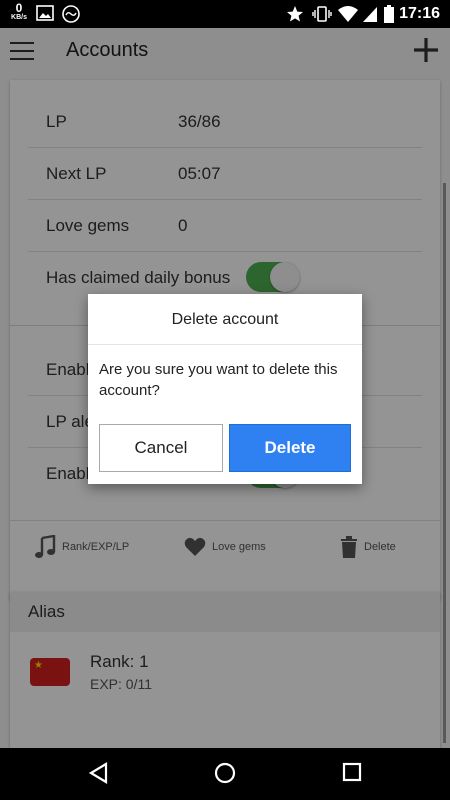 This screenshot has width=450, height=800. What do you see at coordinates (225, 14) in the screenshot?
I see `status-bar: 0 KB/s 17:16` at bounding box center [225, 14].